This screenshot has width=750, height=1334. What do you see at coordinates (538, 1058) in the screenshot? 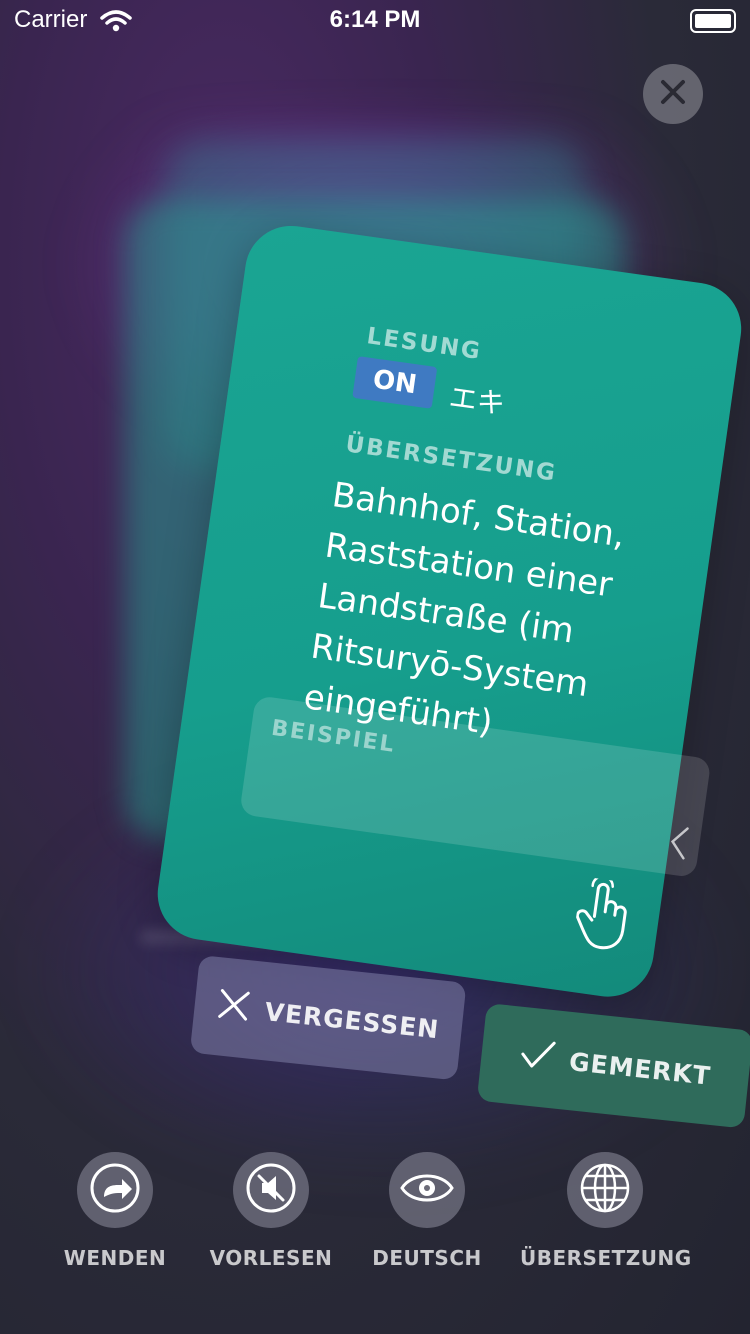
I see `checkmark-icon` at bounding box center [538, 1058].